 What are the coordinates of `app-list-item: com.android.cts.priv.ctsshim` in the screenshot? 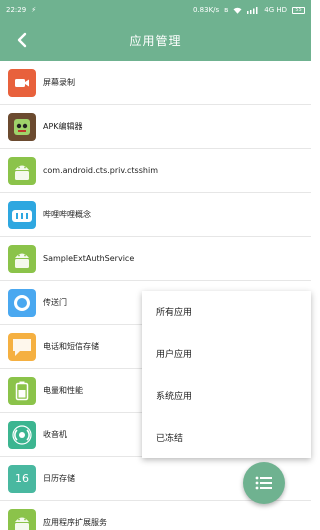 It's located at (155, 171).